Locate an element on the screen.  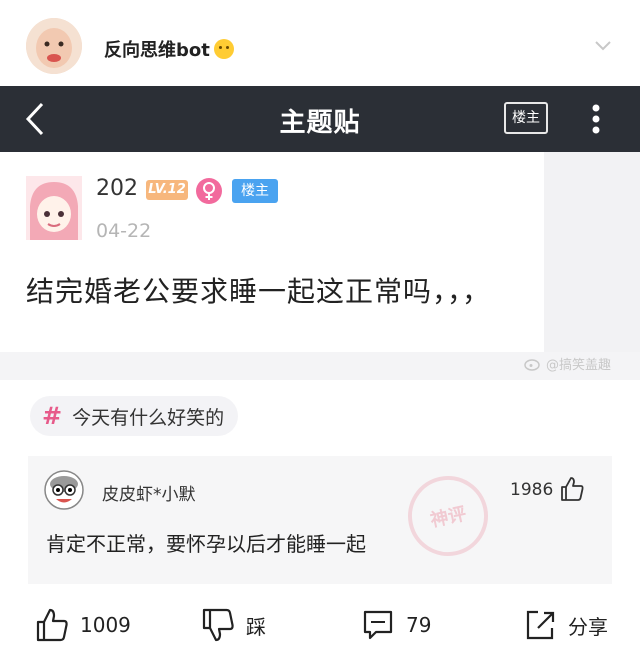
topic-tag-label: 今天有什么好笑的 is located at coordinates (148, 417).